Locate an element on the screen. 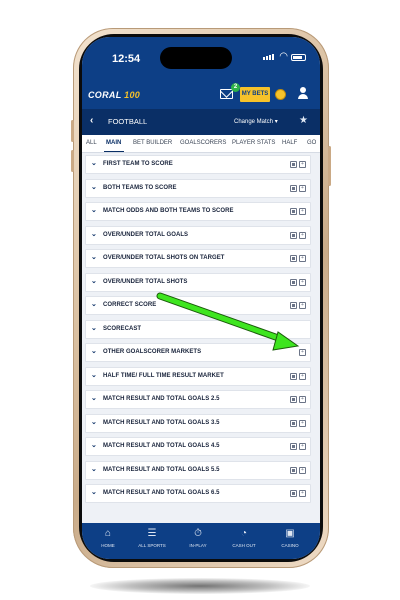 Image resolution: width=400 pixels, height=600 pixels. nav-cash-out: ◔ CASH OUT is located at coordinates (244, 538).